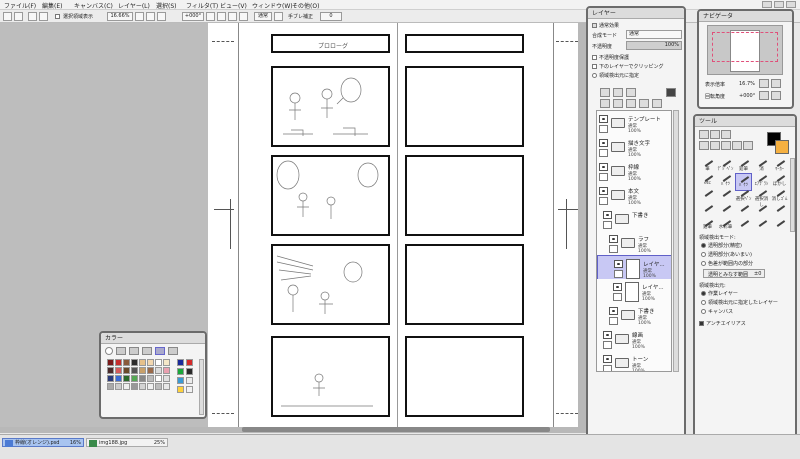 The width and height of the screenshot is (800, 459). I want to click on move-icon, so click(704, 145).